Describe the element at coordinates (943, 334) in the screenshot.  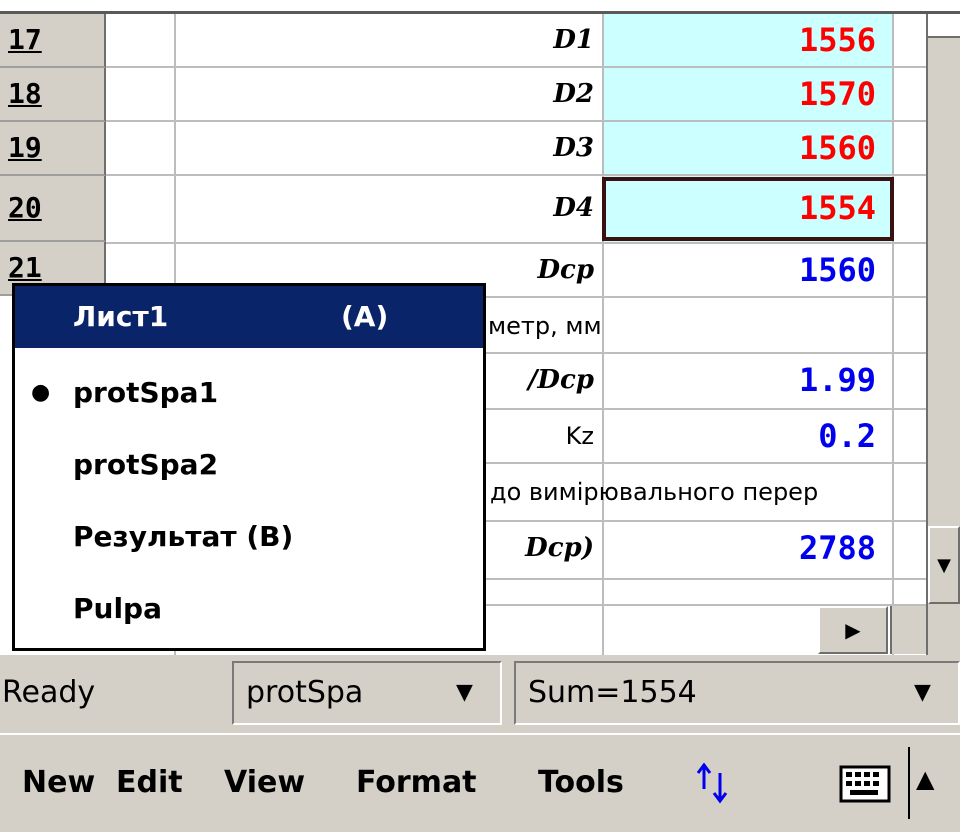
I see `vertical-scrollbar: ▼` at that location.